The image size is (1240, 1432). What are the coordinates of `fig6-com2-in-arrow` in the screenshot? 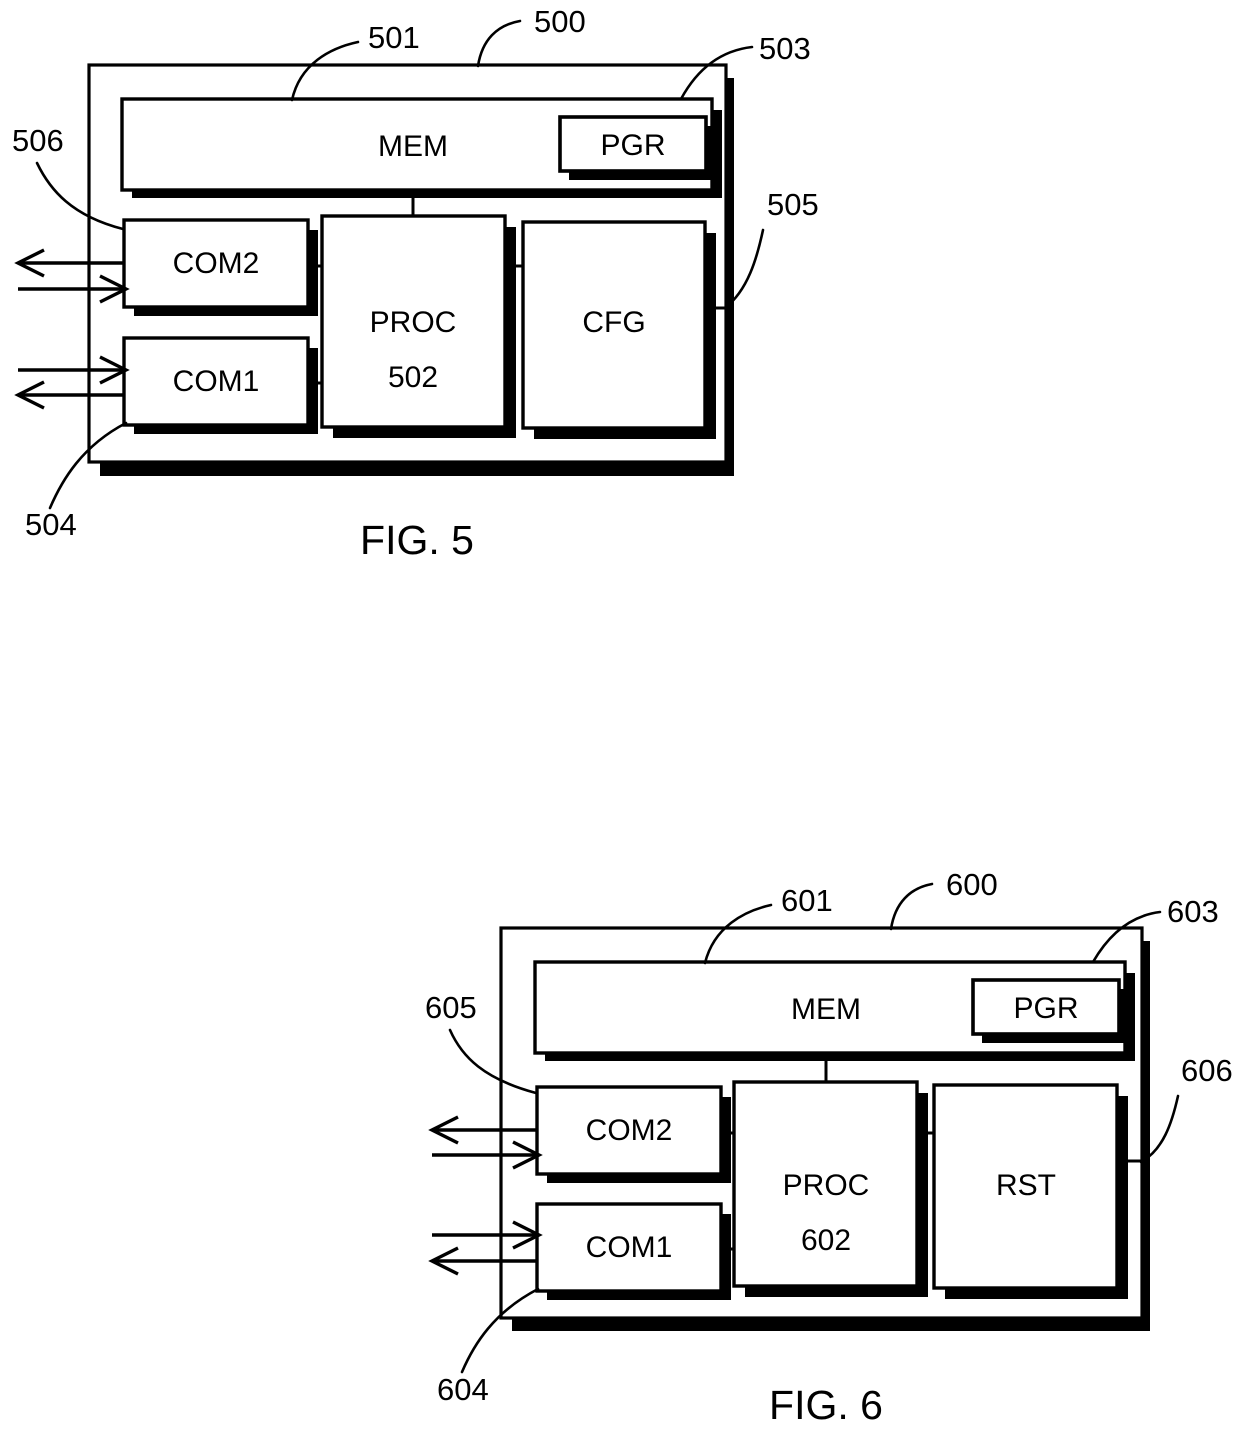 It's located at (487, 1155).